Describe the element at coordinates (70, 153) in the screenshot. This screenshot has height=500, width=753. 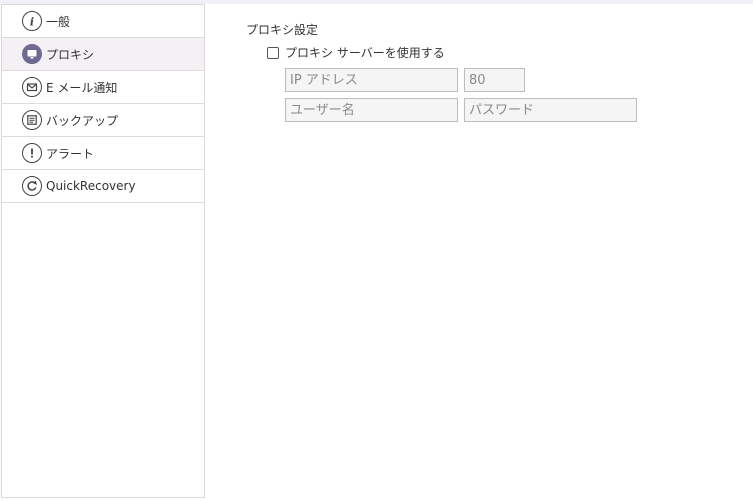
I see `sidebar-item-label: アラート` at that location.